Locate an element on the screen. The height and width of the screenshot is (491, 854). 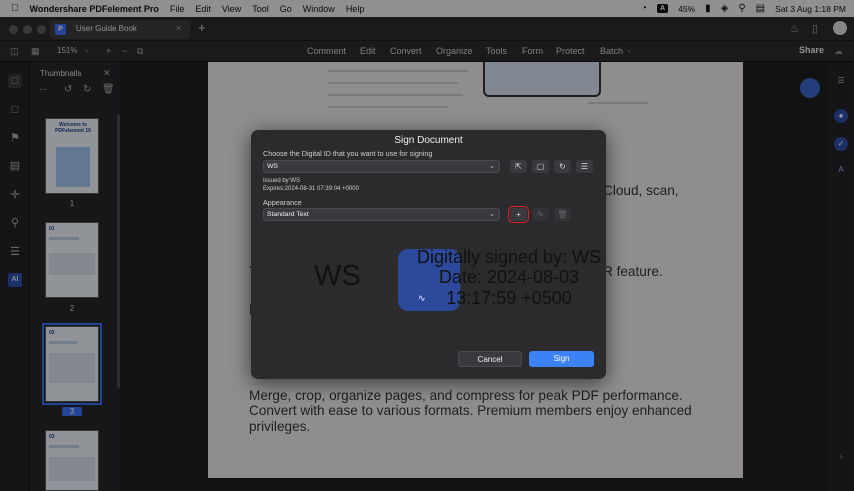
delete-appearance-icon: 🗑 is located at coordinates (562, 214).